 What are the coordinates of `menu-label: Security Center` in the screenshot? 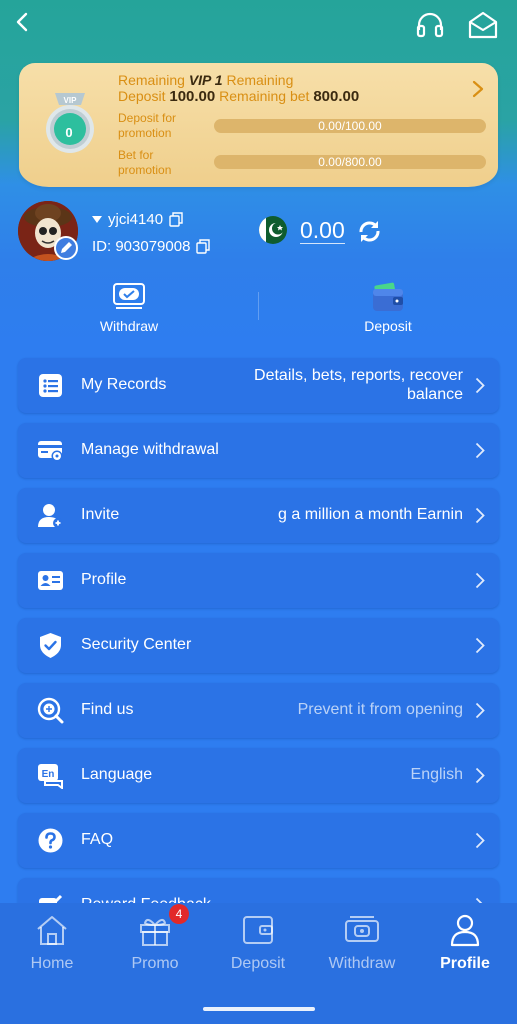 It's located at (136, 644).